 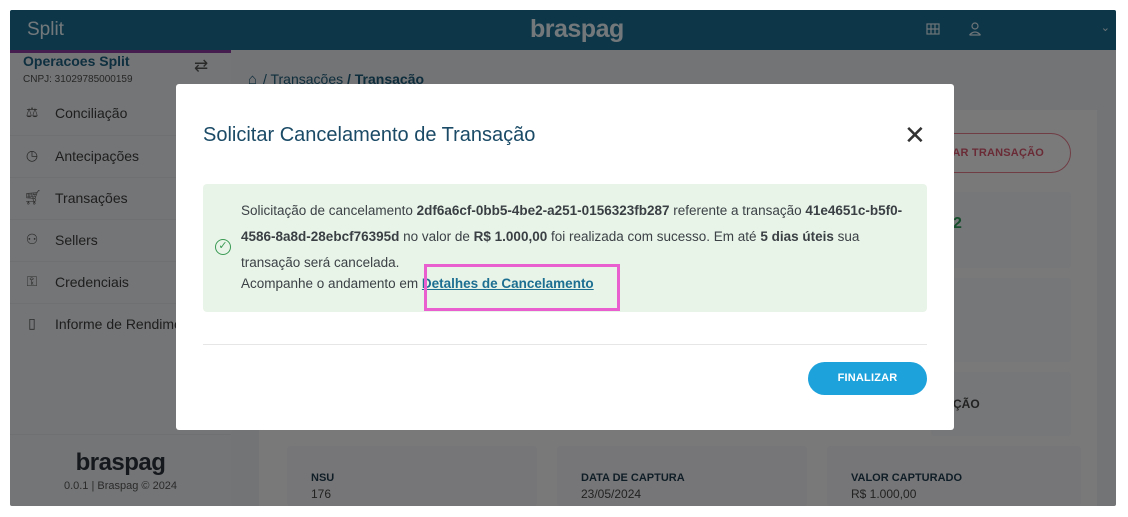 What do you see at coordinates (223, 247) in the screenshot?
I see `check-circle-icon: ✓` at bounding box center [223, 247].